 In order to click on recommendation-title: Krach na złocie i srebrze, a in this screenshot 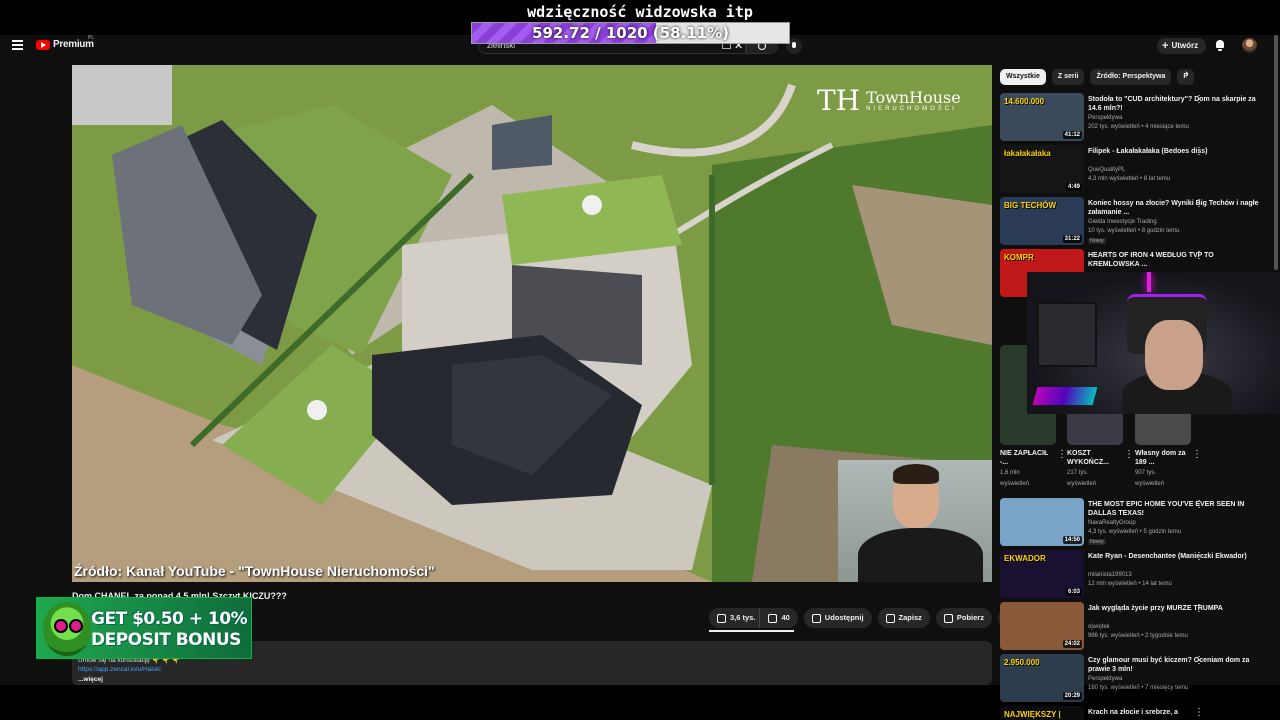, I will do `click(1174, 712)`.